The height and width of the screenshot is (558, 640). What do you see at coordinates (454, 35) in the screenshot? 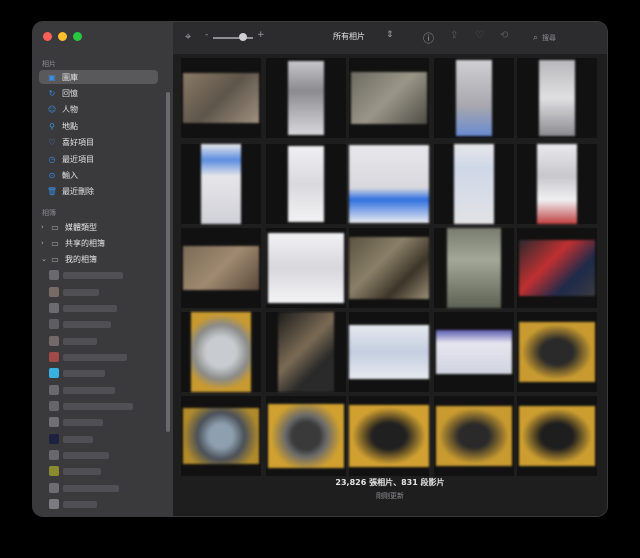
I see `share-icon: ⇪` at bounding box center [454, 35].